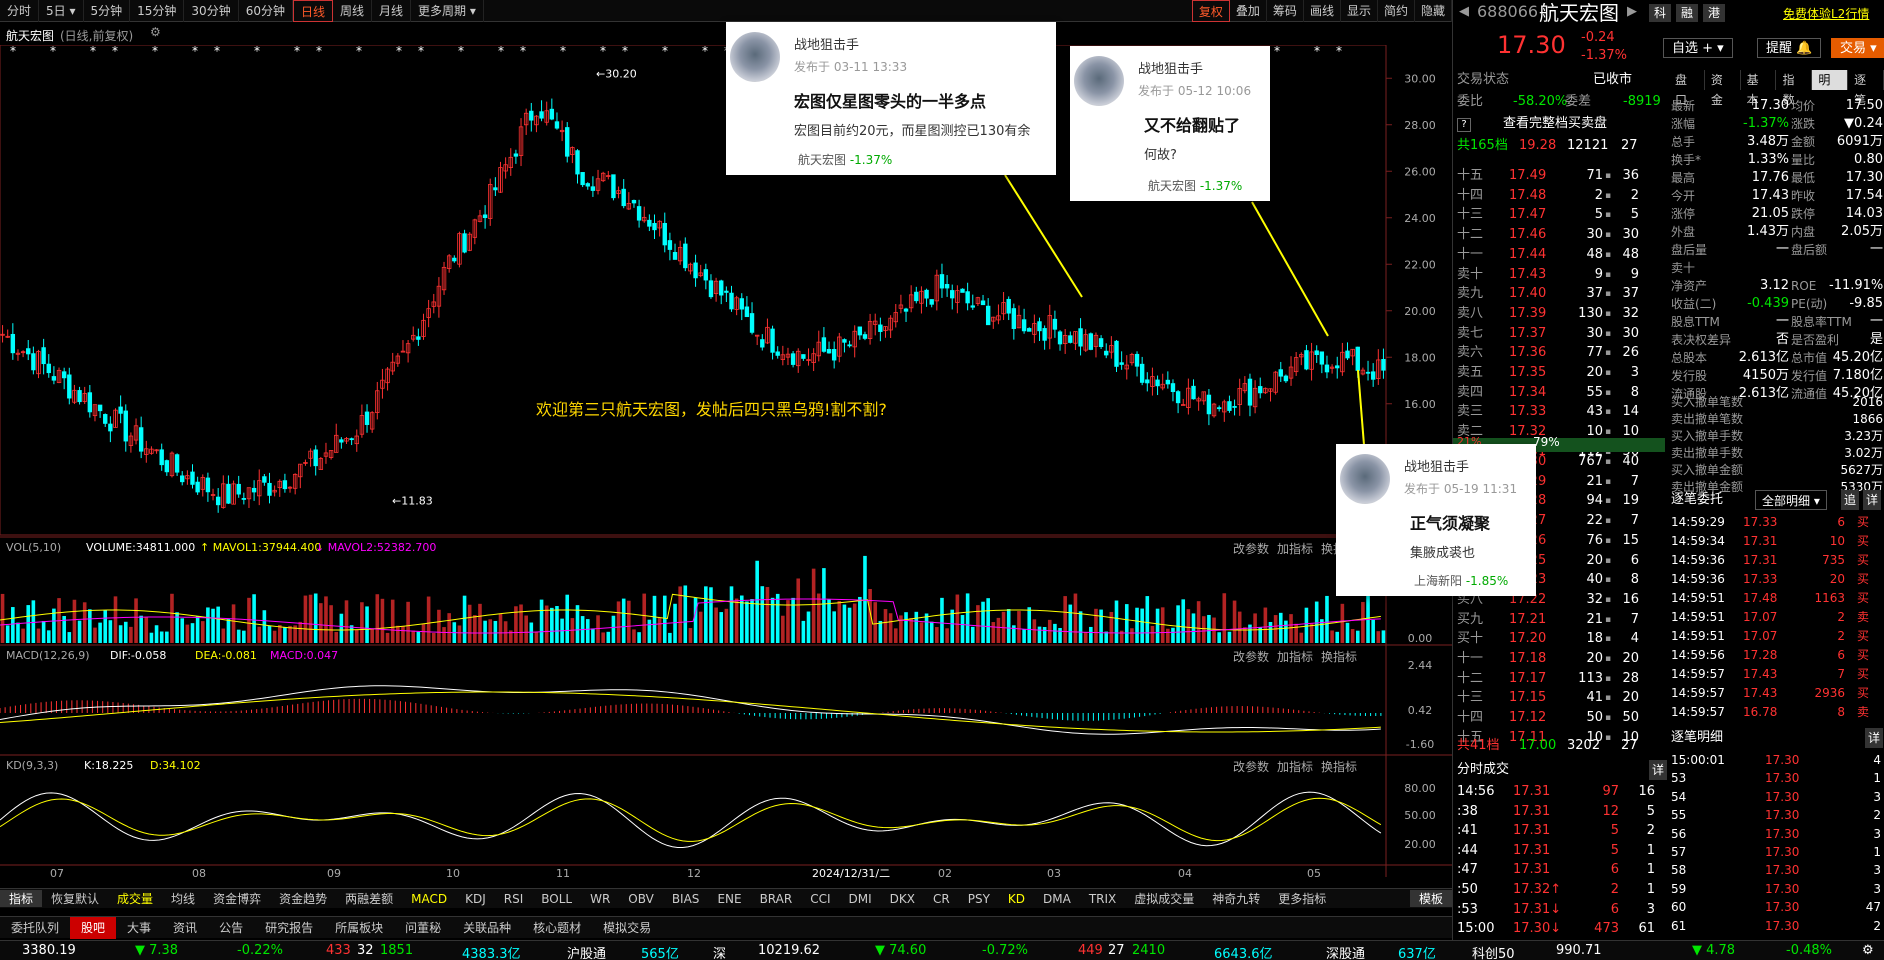 This screenshot has width=1884, height=960. Describe the element at coordinates (1528, 215) in the screenshot. I see `sell-price: 17.47` at that location.